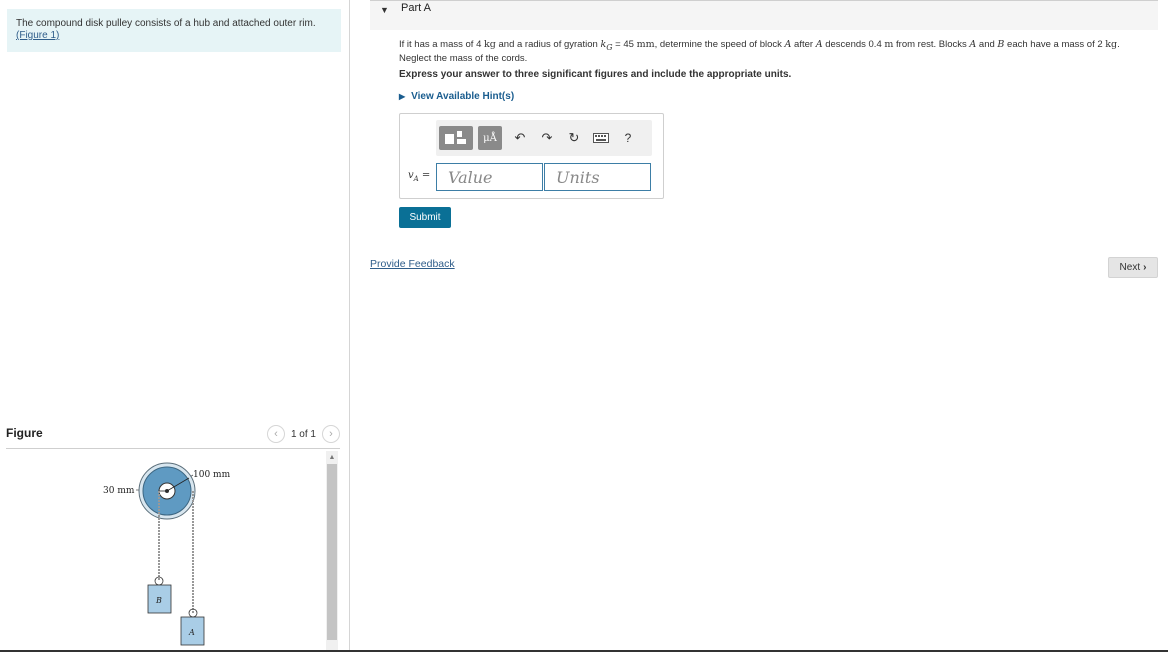  Describe the element at coordinates (490, 138) in the screenshot. I see `units-symbol-button: μÅ` at that location.